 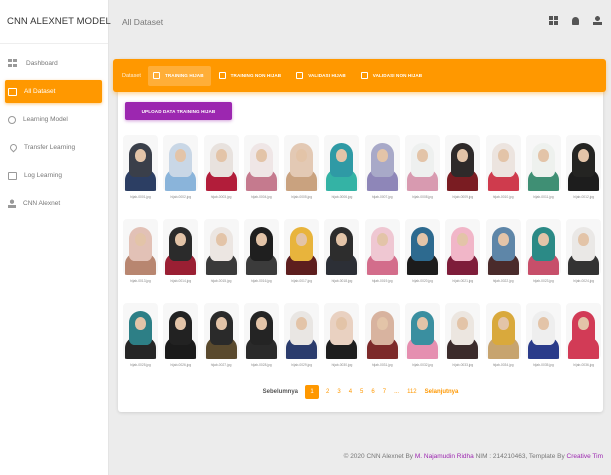 I want to click on dataset-image-tile: hijab-0023.jpg, so click(x=543, y=257).